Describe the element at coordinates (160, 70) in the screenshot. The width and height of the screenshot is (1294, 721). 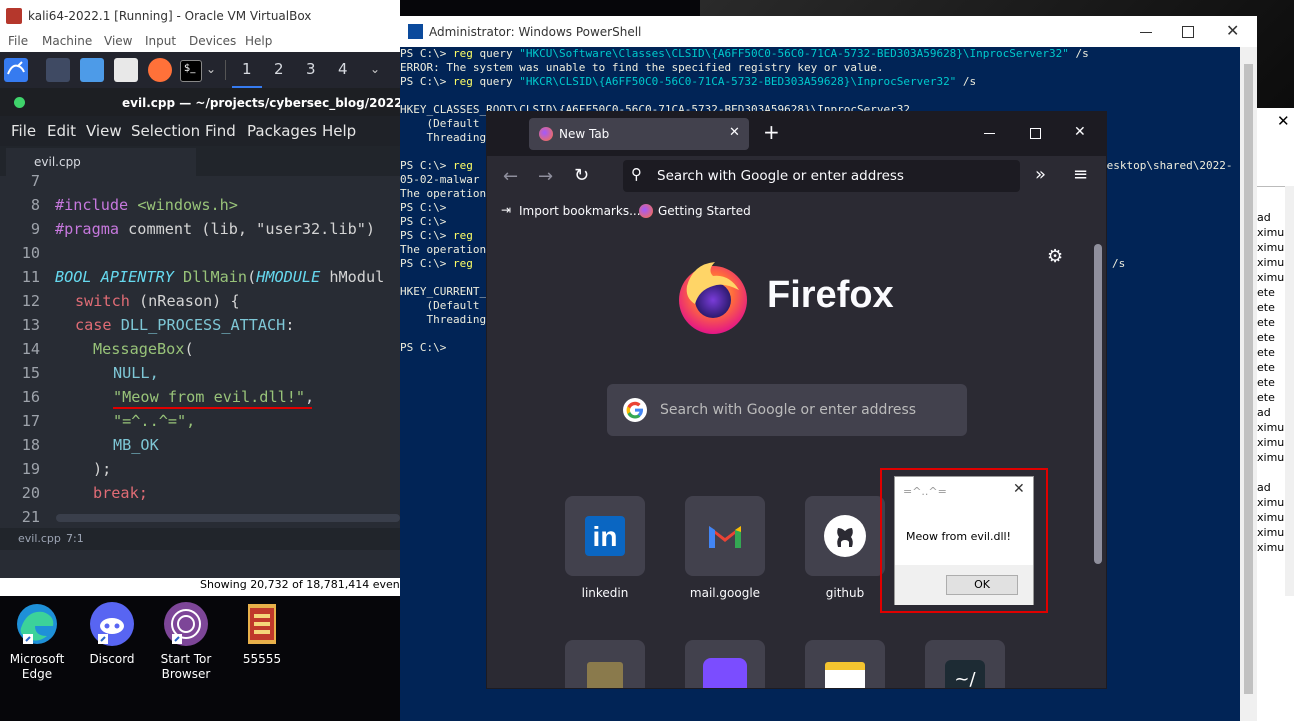
I see `firefox-launcher-icon` at that location.